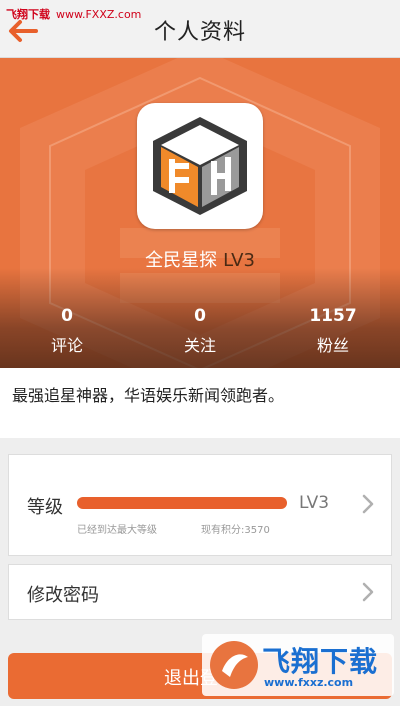 This screenshot has height=706, width=400. Describe the element at coordinates (200, 592) in the screenshot. I see `change-password-row: 修改密码` at that location.